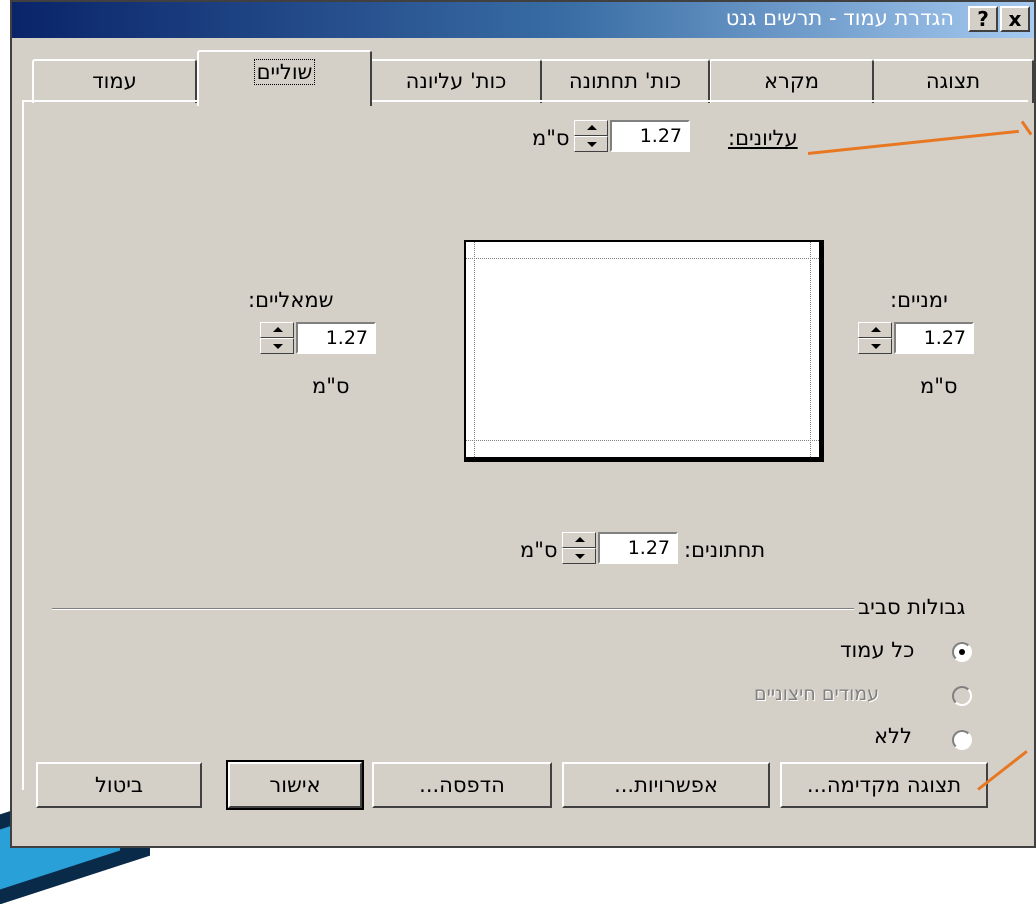  I want to click on tab-header: כות' עליונה, so click(456, 81).